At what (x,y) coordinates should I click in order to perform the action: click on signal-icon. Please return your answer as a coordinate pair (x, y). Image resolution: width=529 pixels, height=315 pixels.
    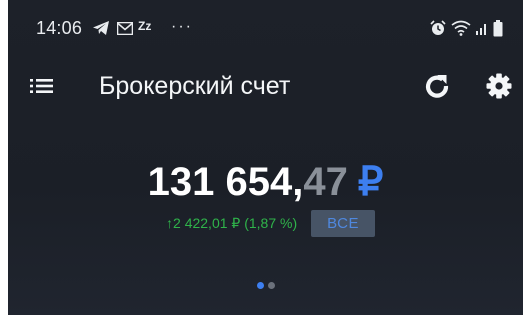
    Looking at the image, I should click on (482, 28).